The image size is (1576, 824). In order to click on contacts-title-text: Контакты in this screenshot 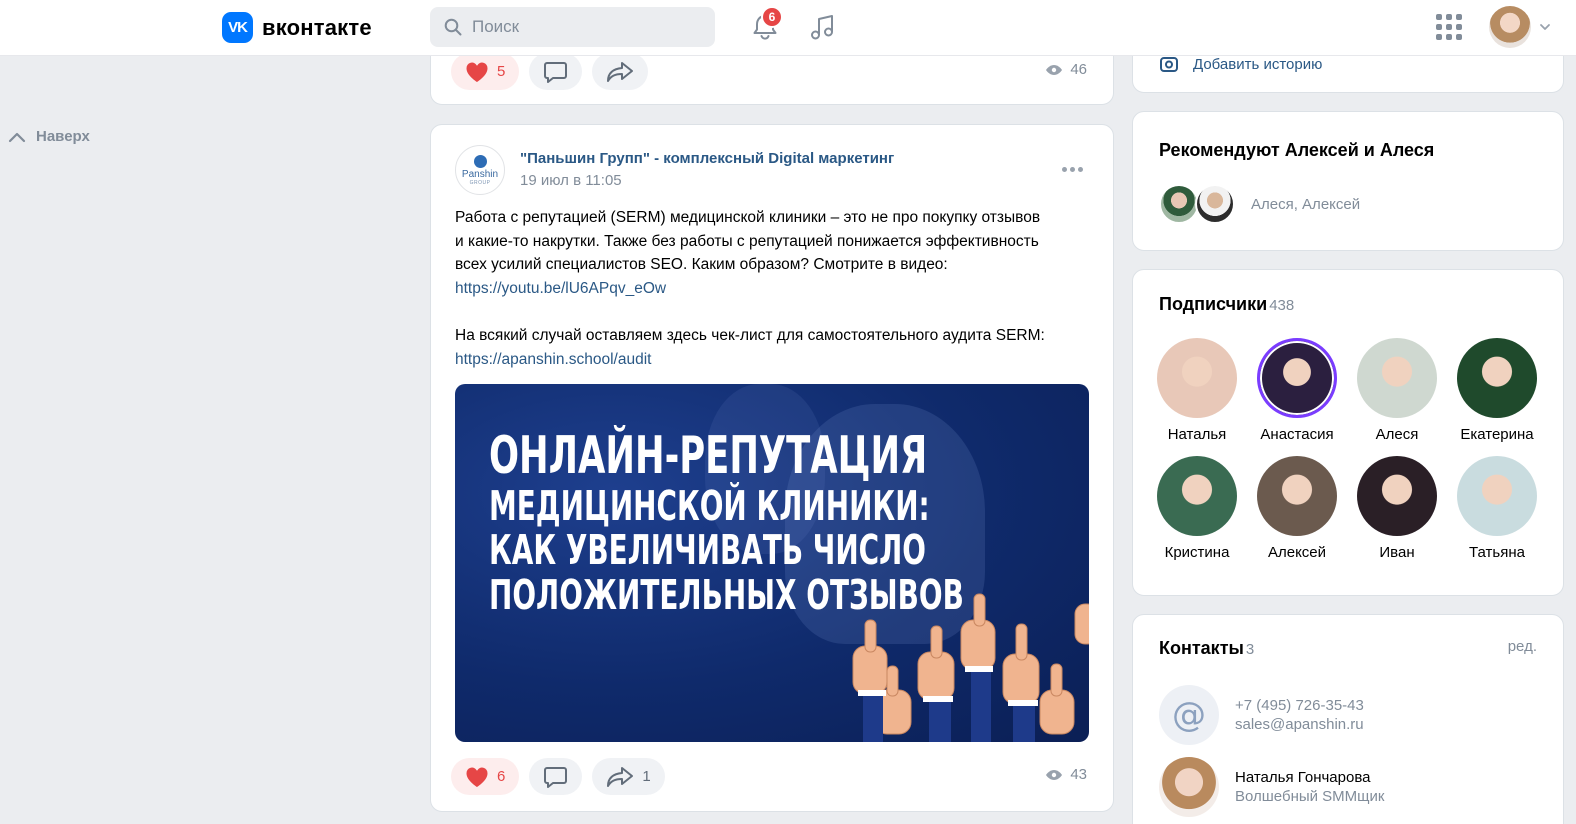, I will do `click(1201, 648)`.